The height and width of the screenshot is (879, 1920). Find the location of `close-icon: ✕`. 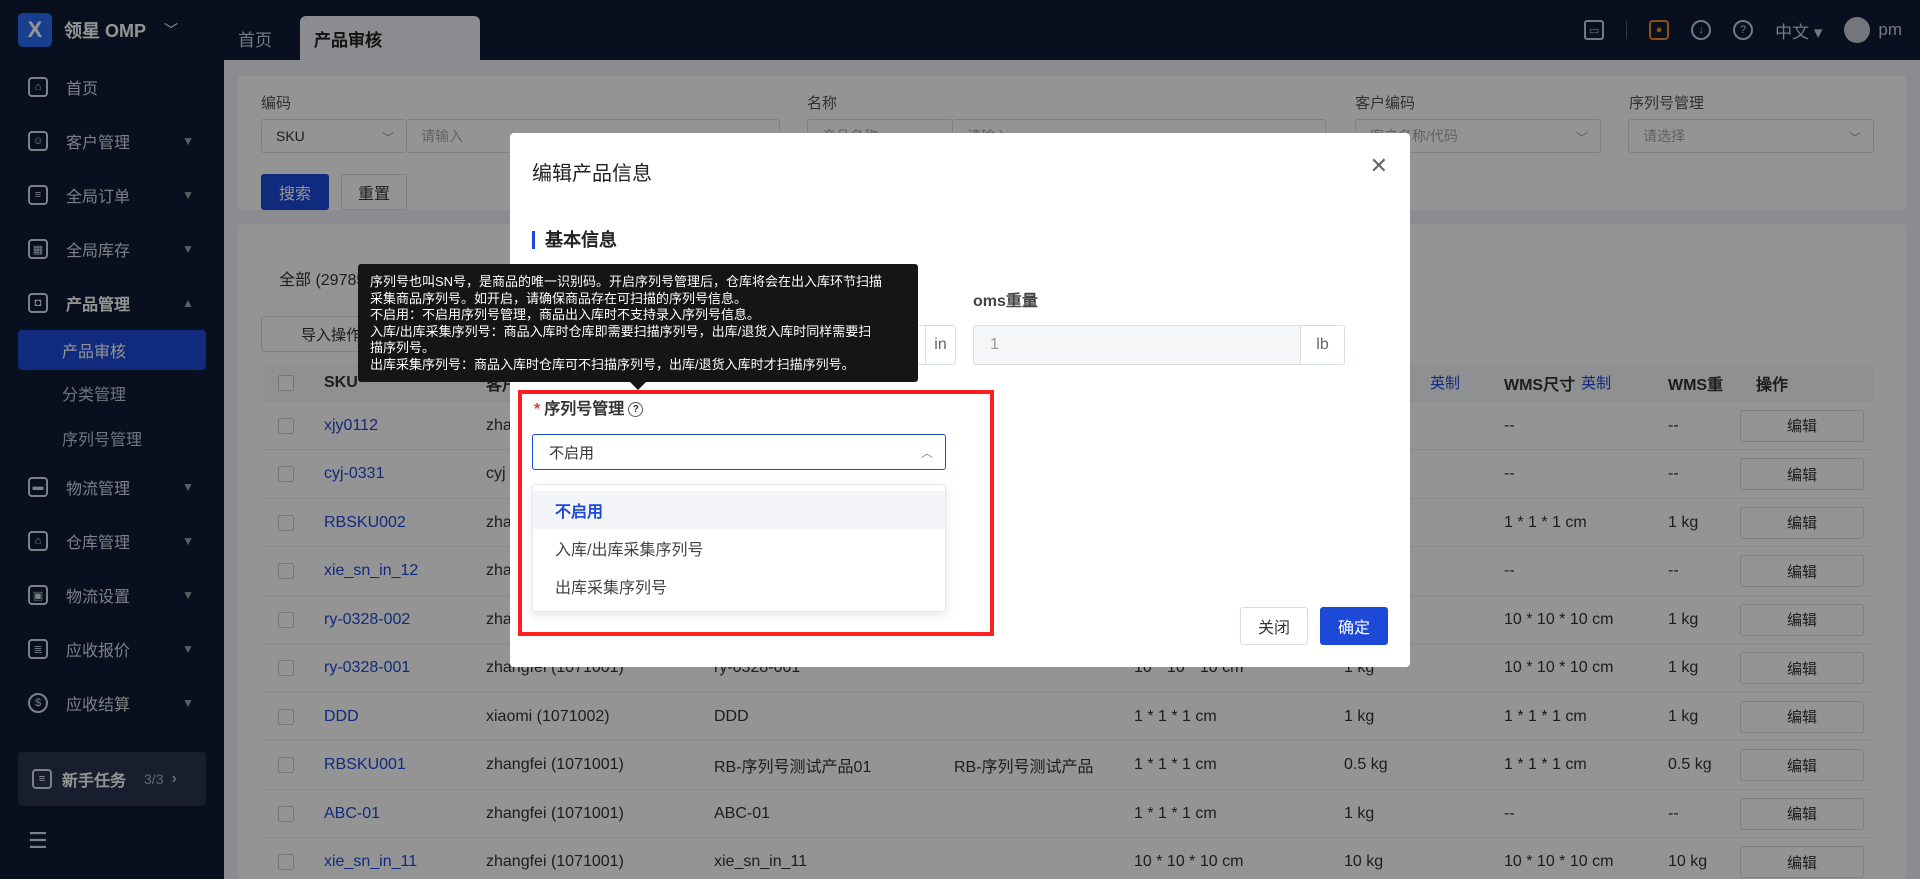

close-icon: ✕ is located at coordinates (1379, 166).